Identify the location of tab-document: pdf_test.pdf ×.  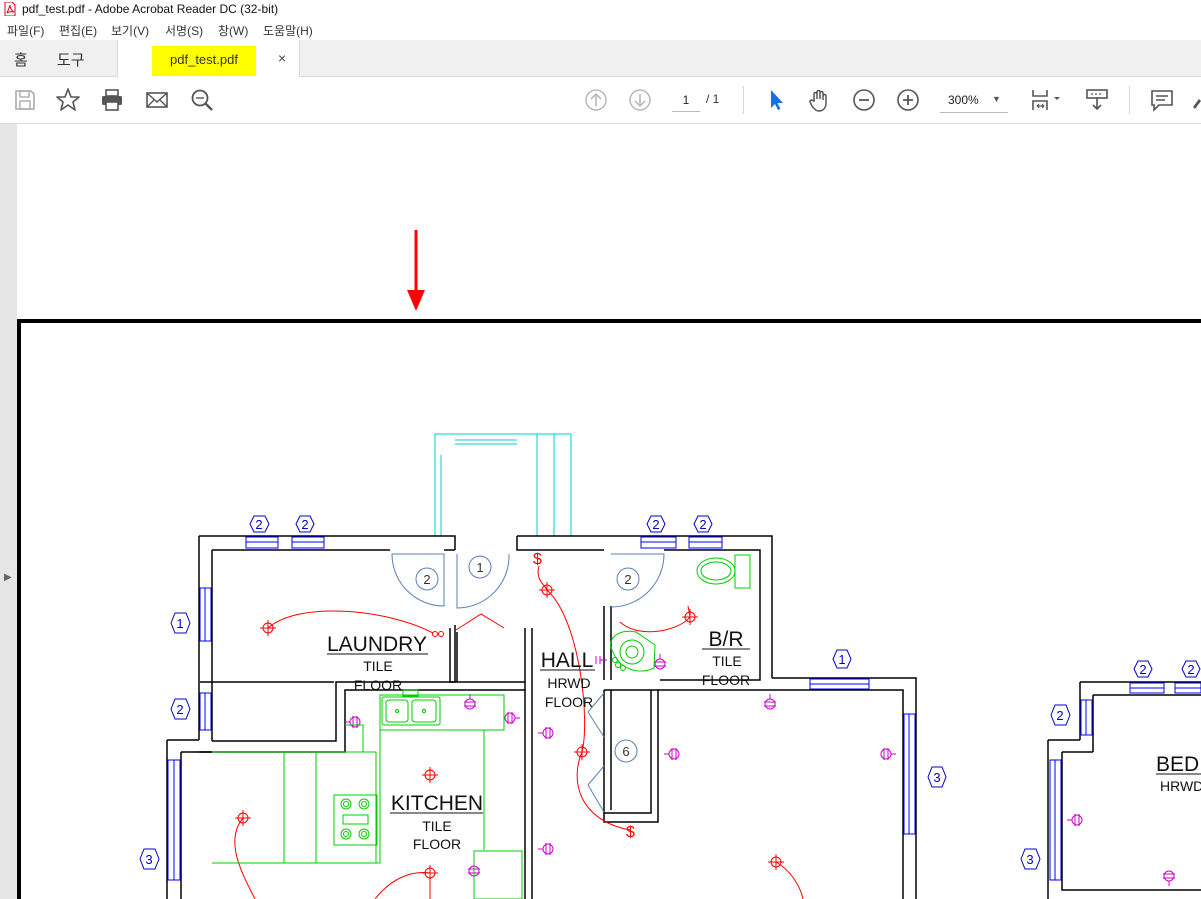
(208, 58).